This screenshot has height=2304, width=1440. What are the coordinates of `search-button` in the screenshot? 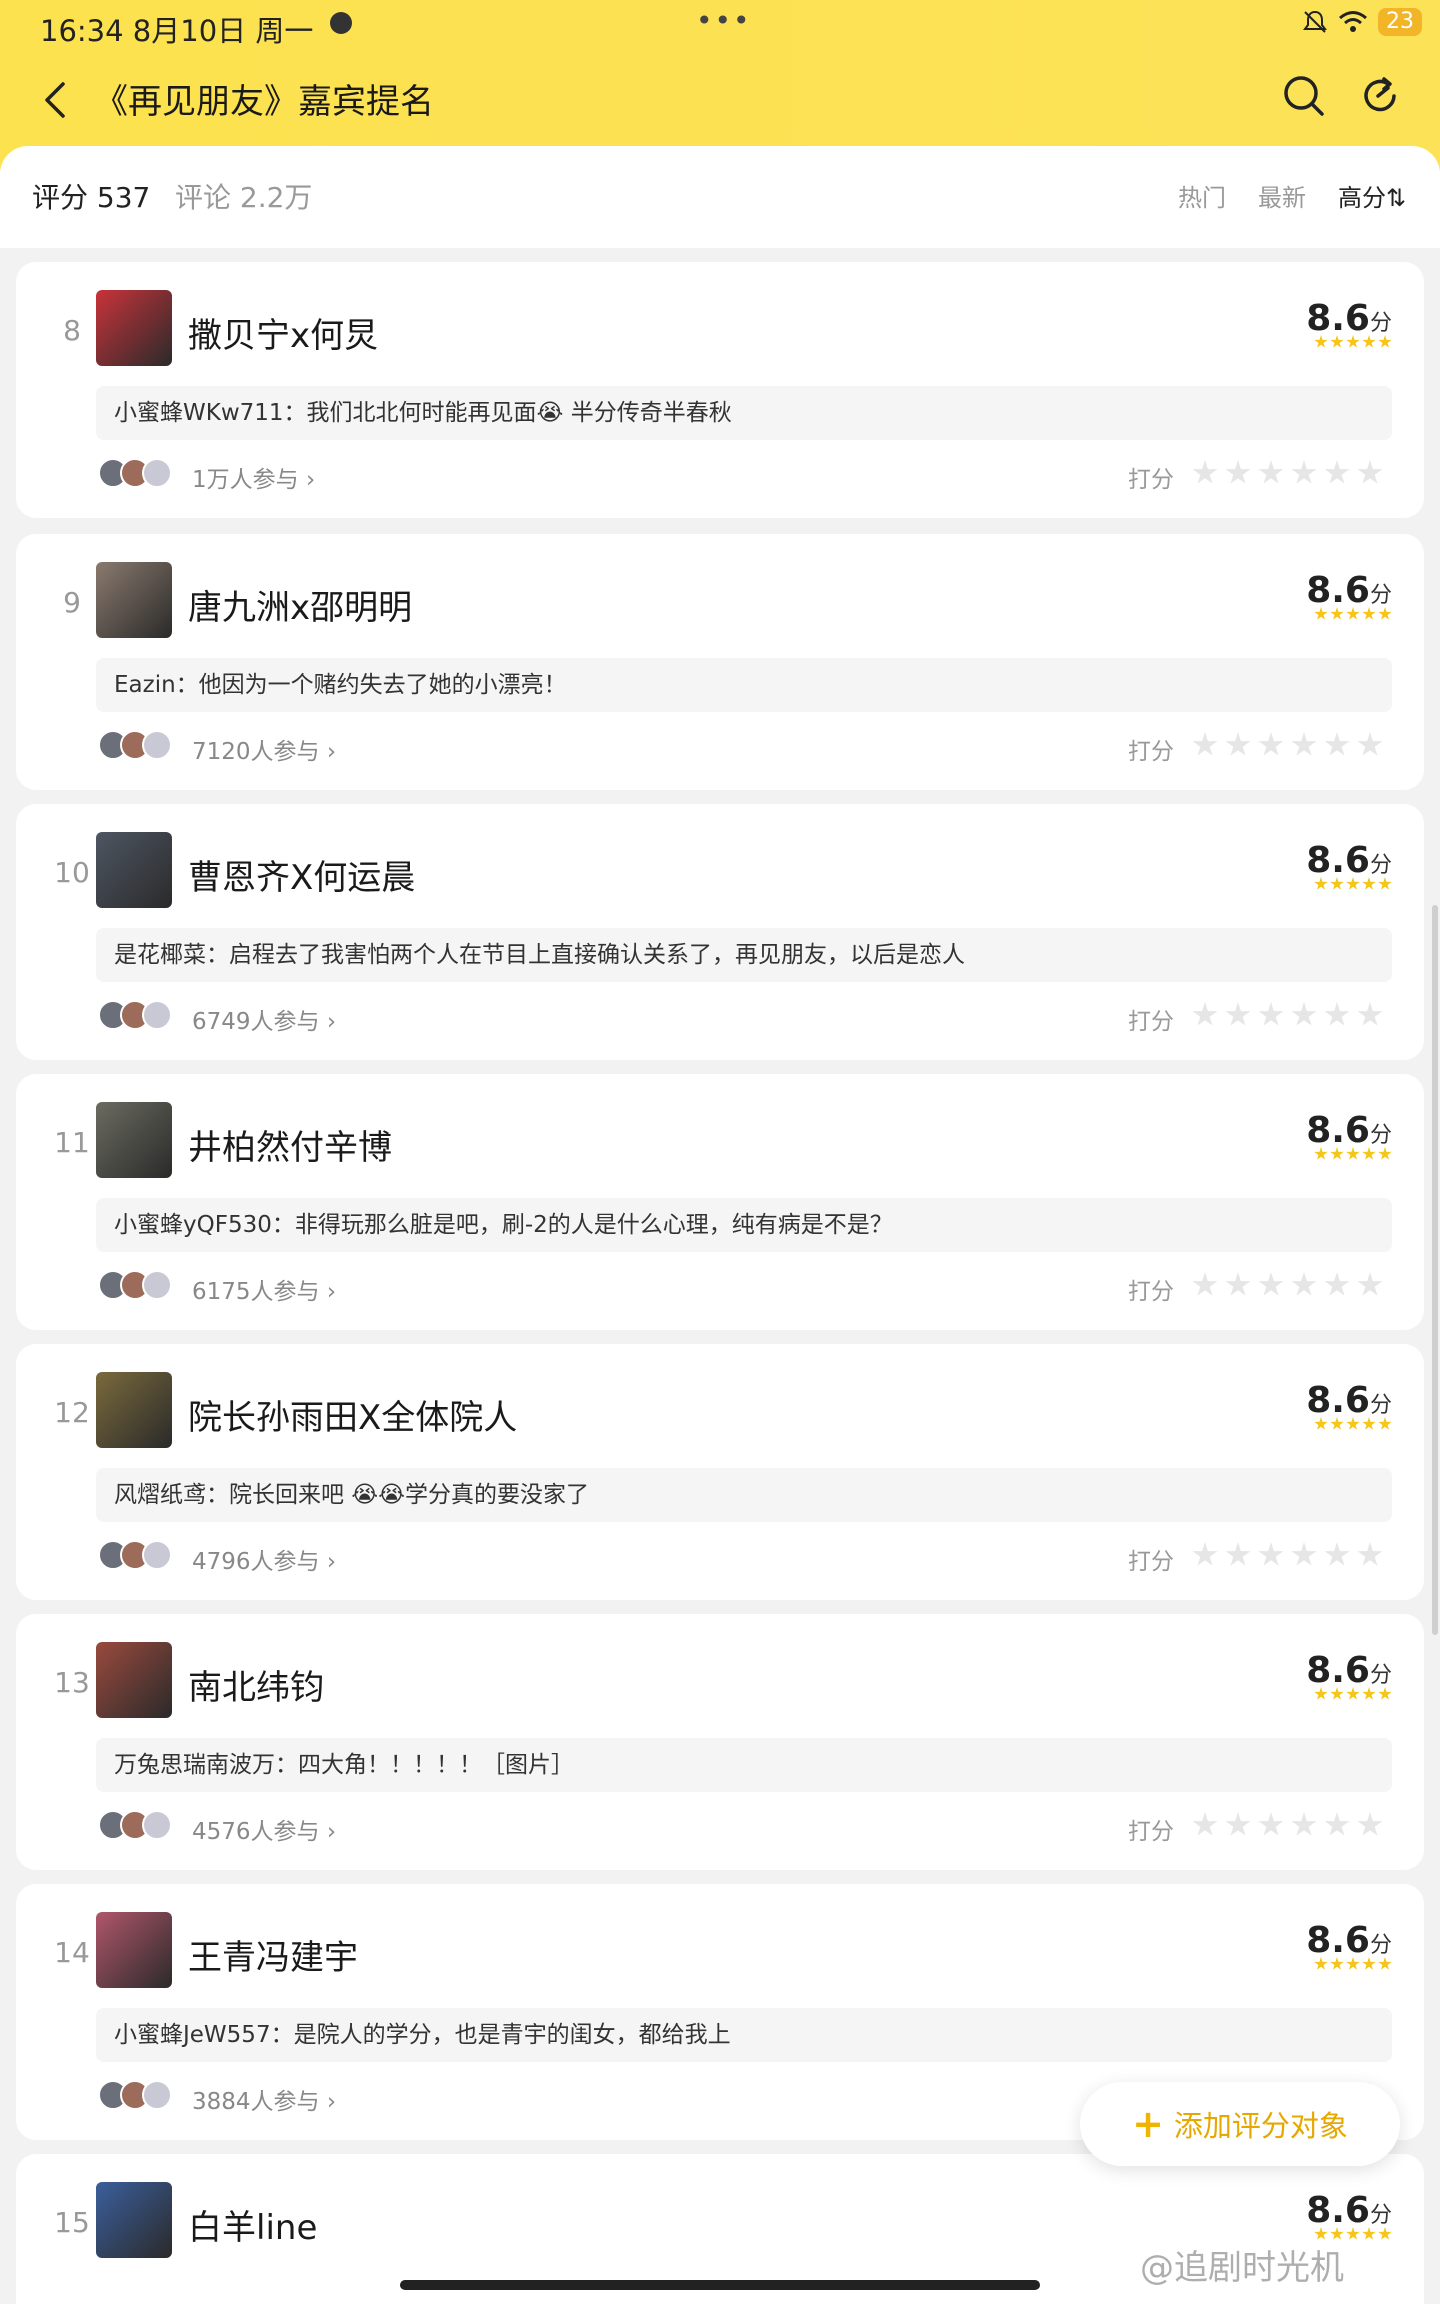 It's located at (1307, 99).